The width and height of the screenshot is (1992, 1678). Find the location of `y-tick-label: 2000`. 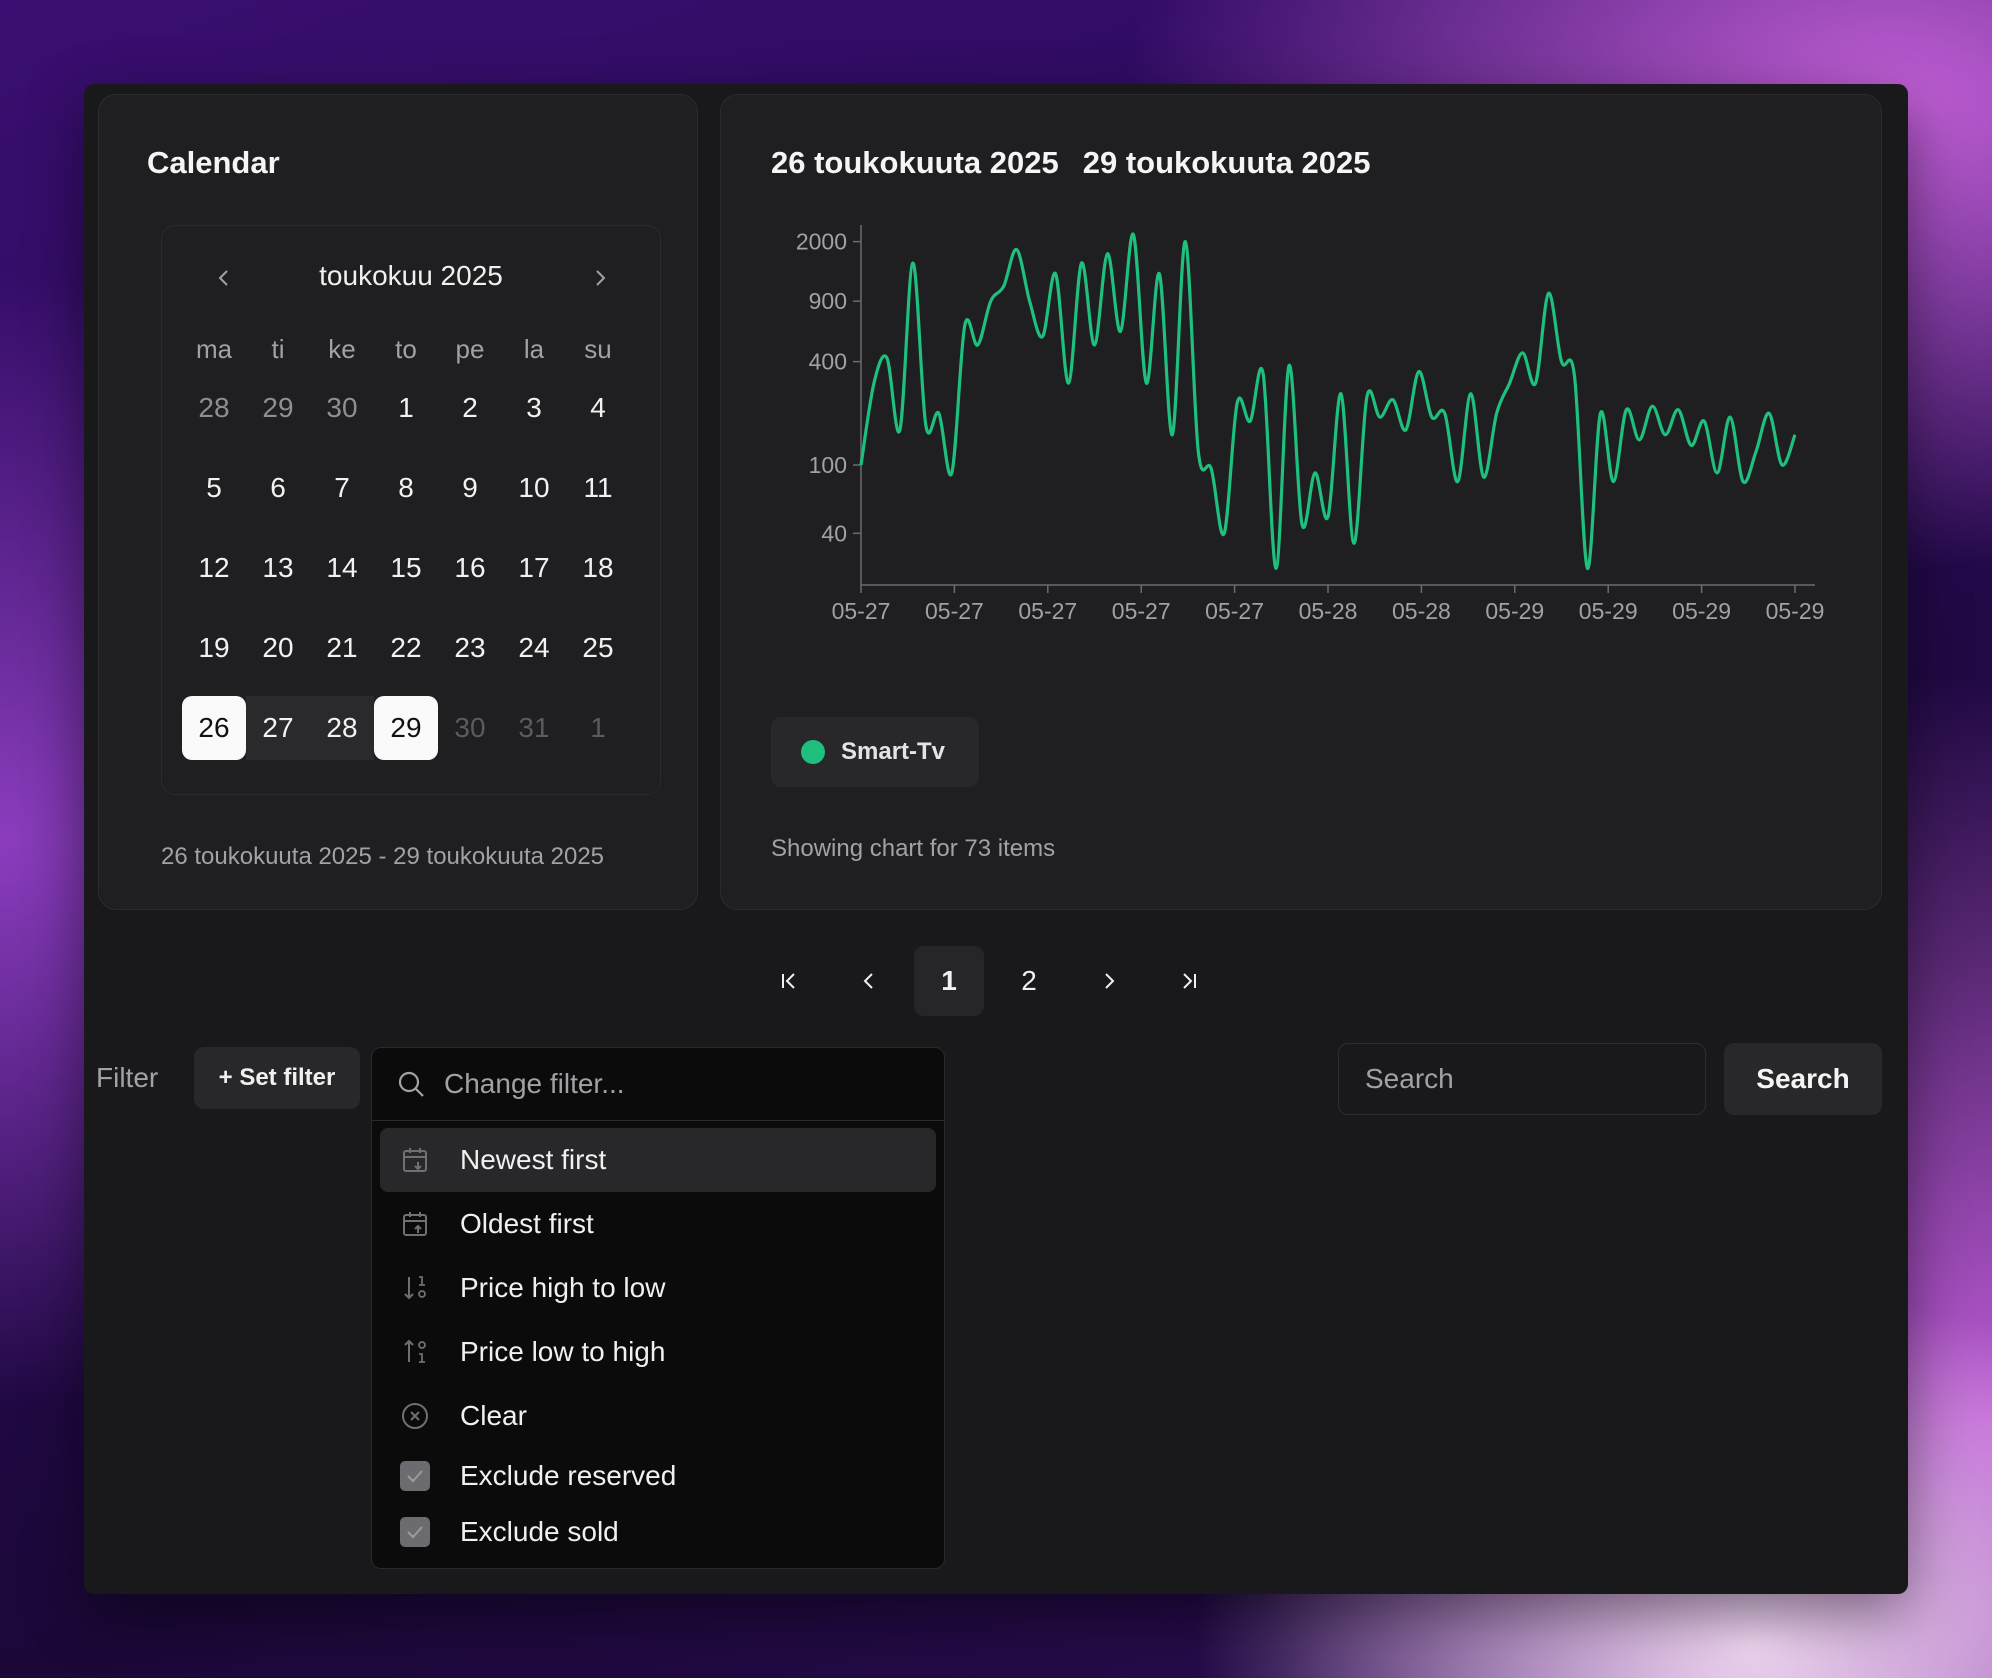

y-tick-label: 2000 is located at coordinates (821, 242).